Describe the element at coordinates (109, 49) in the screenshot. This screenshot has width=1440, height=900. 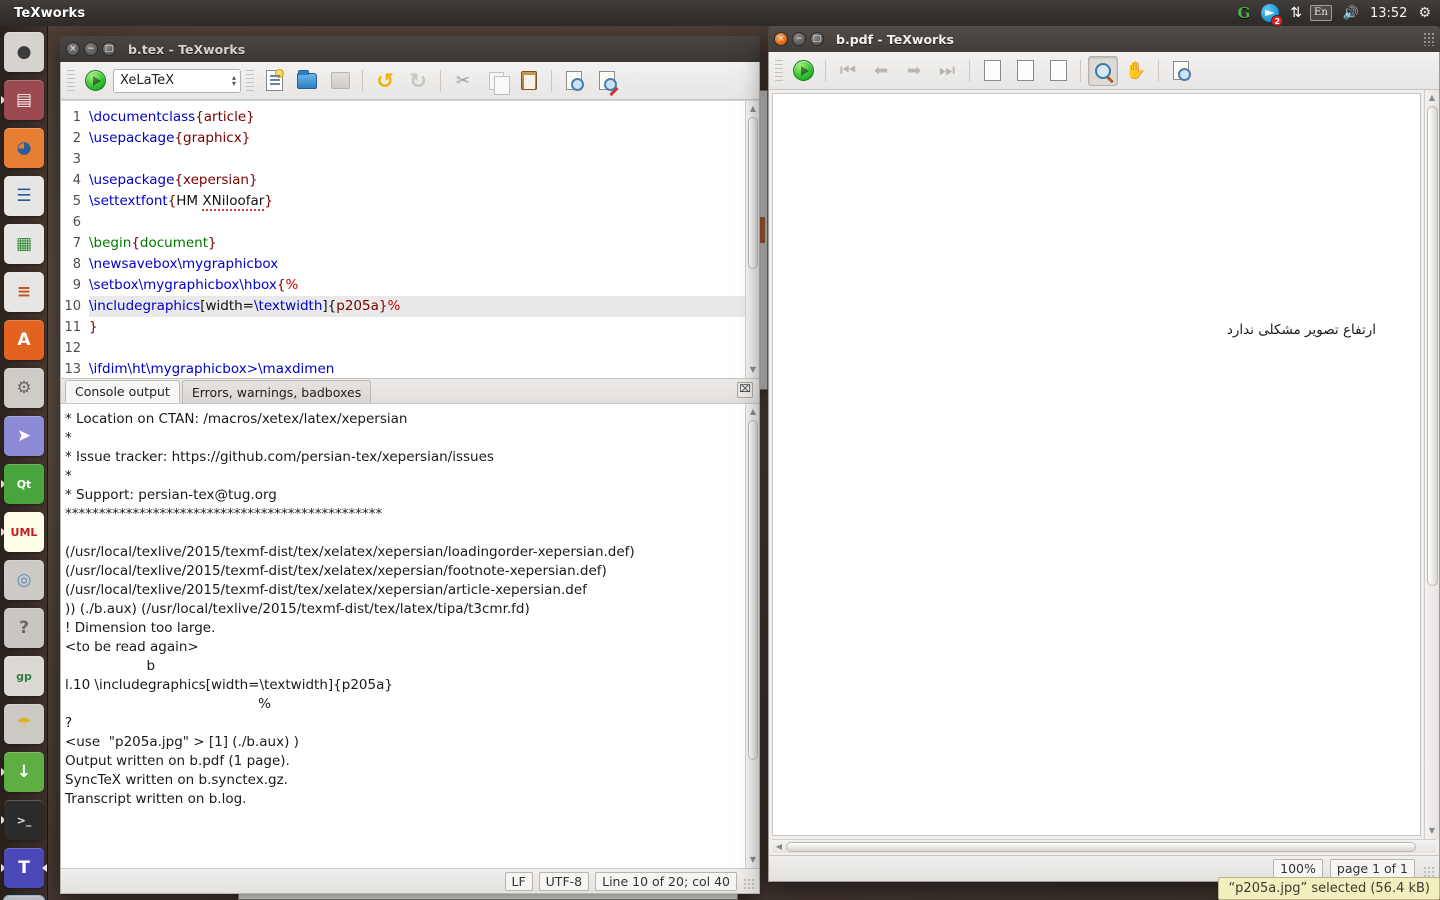
I see `editor-maximize-button: □` at that location.